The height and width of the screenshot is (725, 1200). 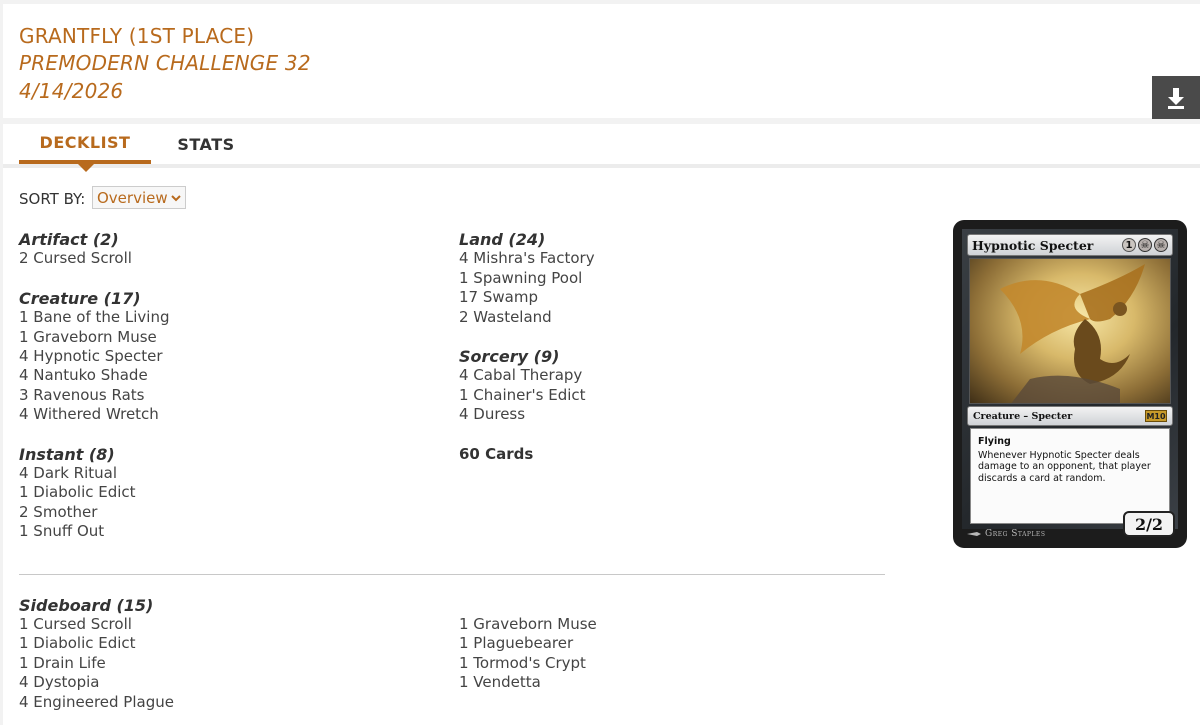 What do you see at coordinates (528, 643) in the screenshot?
I see `card-entry: 1 Plaguebearer` at bounding box center [528, 643].